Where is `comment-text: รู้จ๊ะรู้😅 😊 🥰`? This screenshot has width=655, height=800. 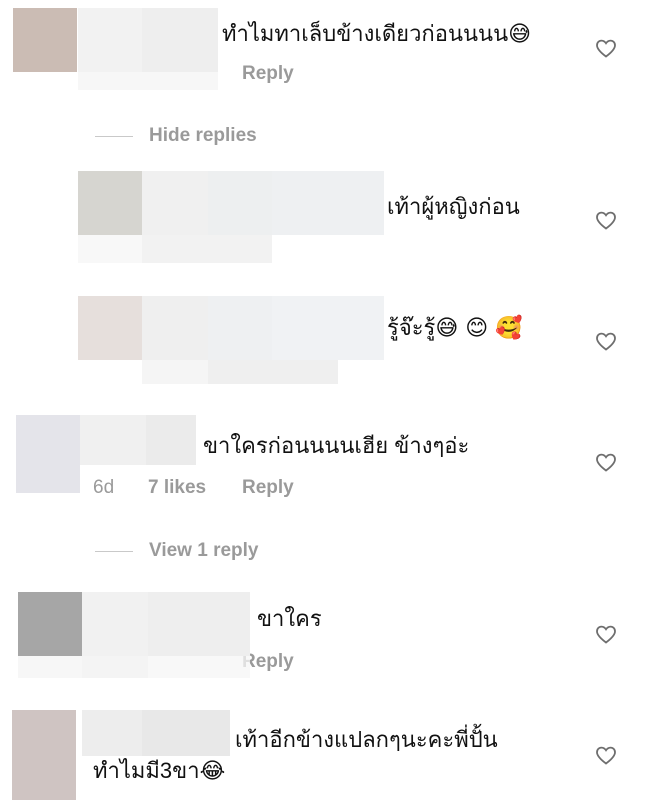
comment-text: รู้จ๊ะรู้😅 😊 🥰 is located at coordinates (455, 328).